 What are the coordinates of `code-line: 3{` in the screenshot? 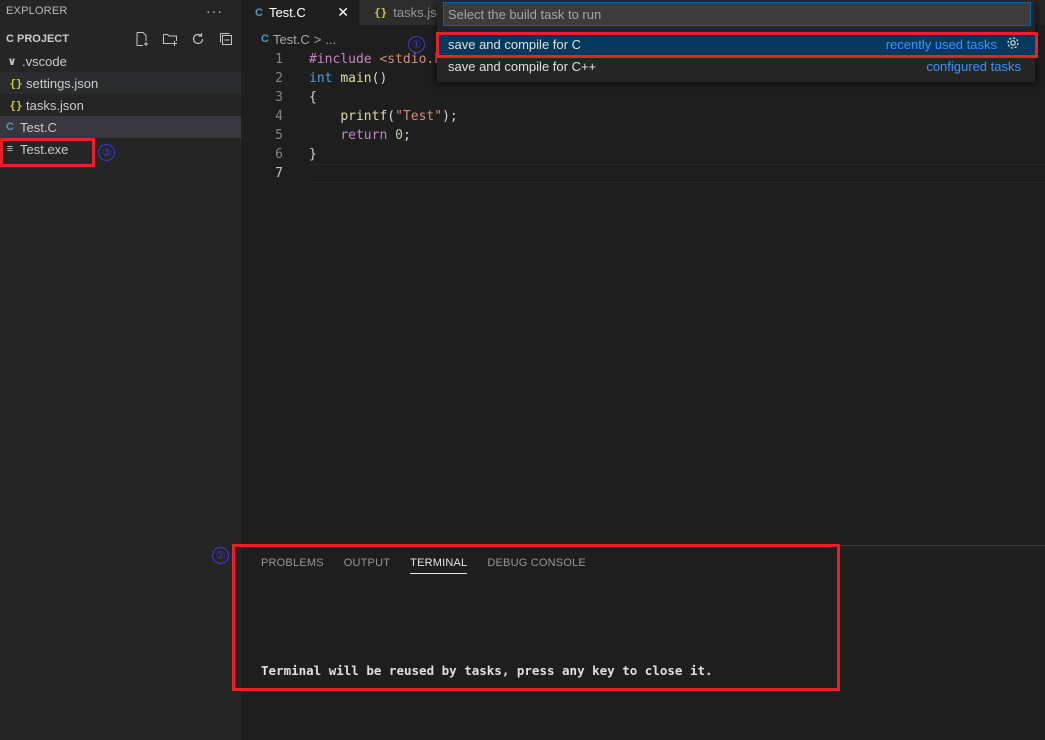 It's located at (643, 97).